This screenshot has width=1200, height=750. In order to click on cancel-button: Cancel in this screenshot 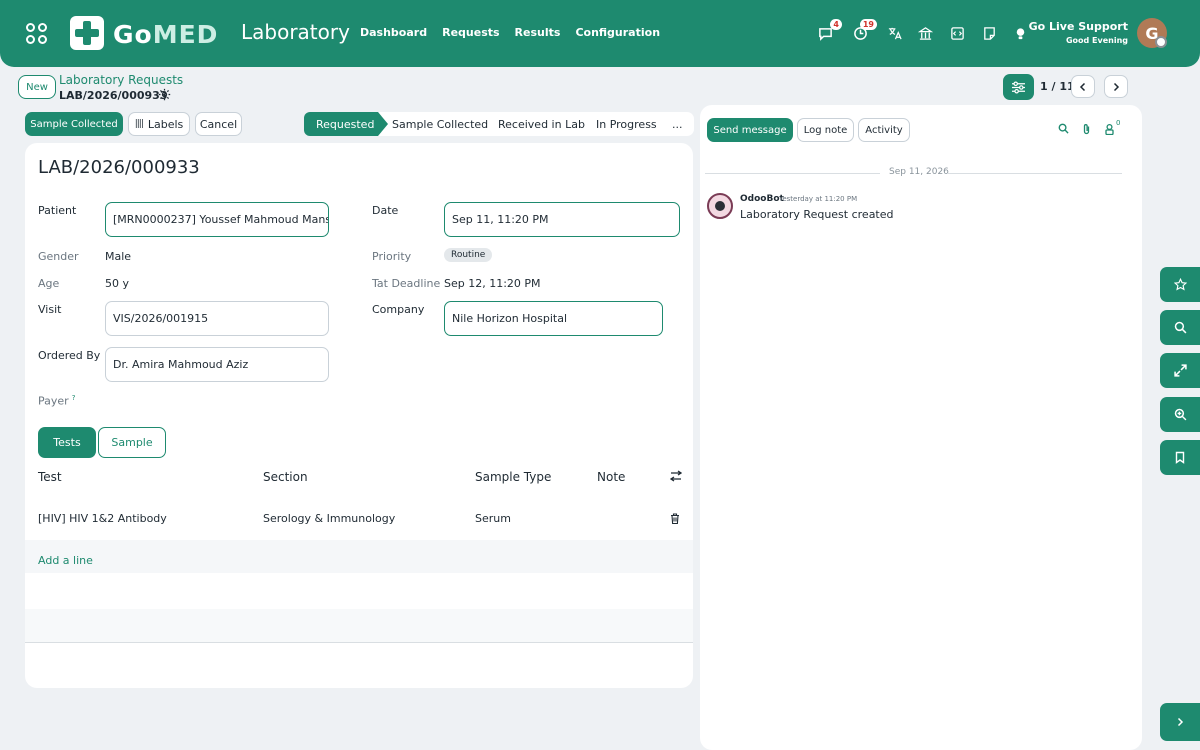, I will do `click(218, 124)`.